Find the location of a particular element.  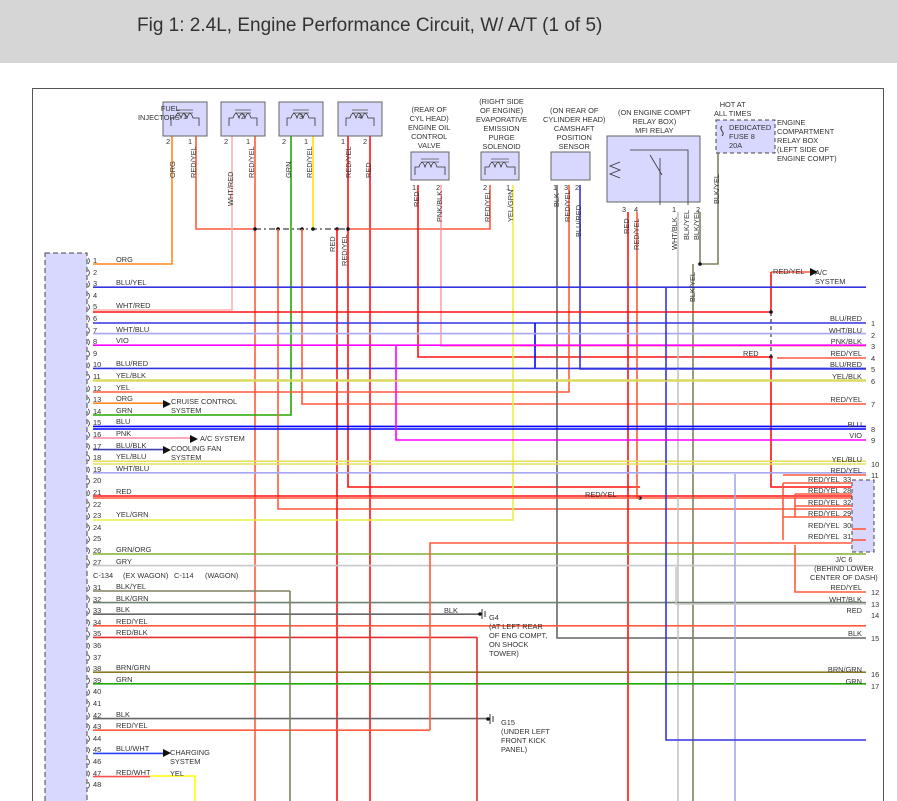

ground-g15-label: G15 (UNDER LEFT FRONT KICK PANEL) is located at coordinates (525, 736).